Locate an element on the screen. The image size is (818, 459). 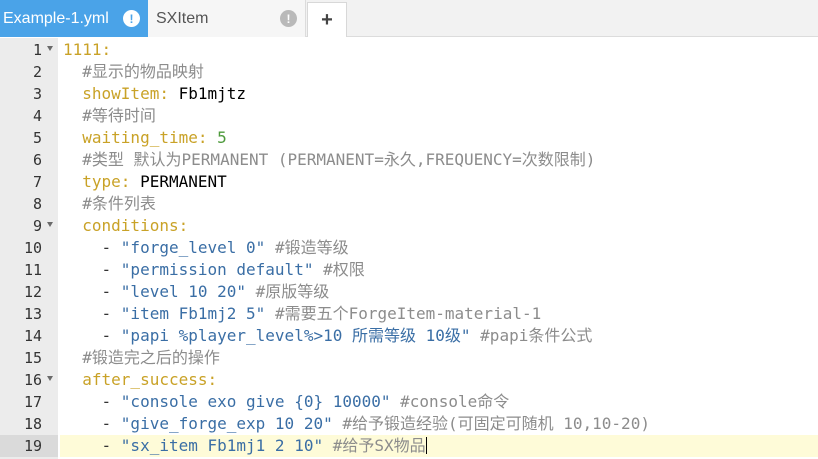
code-text: 1111: is located at coordinates (439, 50).